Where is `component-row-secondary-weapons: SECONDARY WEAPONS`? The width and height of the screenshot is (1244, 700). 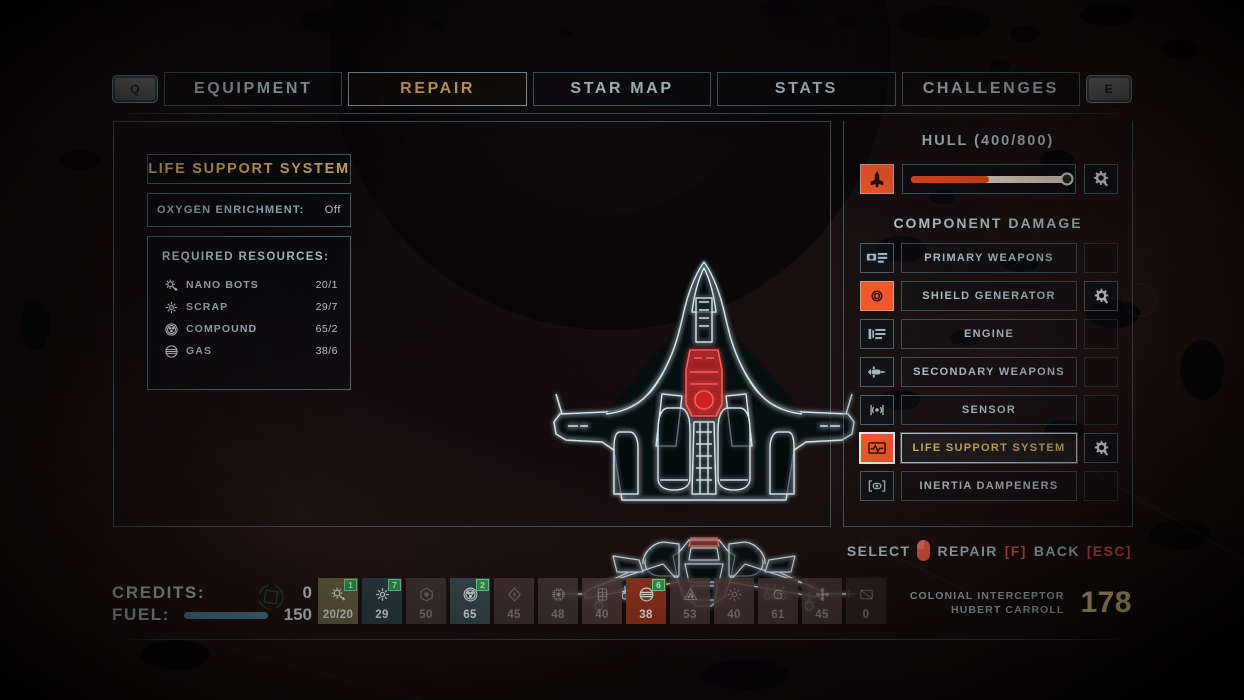 component-row-secondary-weapons: SECONDARY WEAPONS is located at coordinates (989, 372).